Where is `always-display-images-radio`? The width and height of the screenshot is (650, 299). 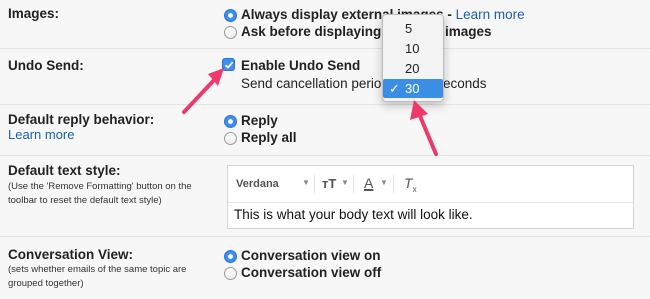 always-display-images-radio is located at coordinates (230, 15).